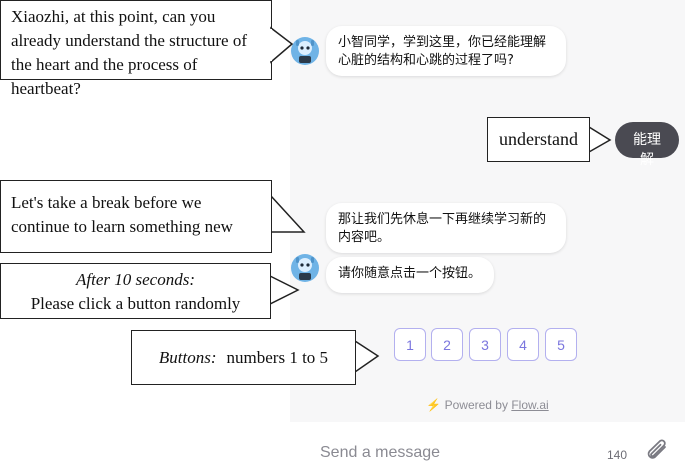 The width and height of the screenshot is (685, 470). Describe the element at coordinates (446, 51) in the screenshot. I see `bot-message: 小智同学，学到这里，你已经能理解心脏的结构和心跳的过程了吗?` at that location.